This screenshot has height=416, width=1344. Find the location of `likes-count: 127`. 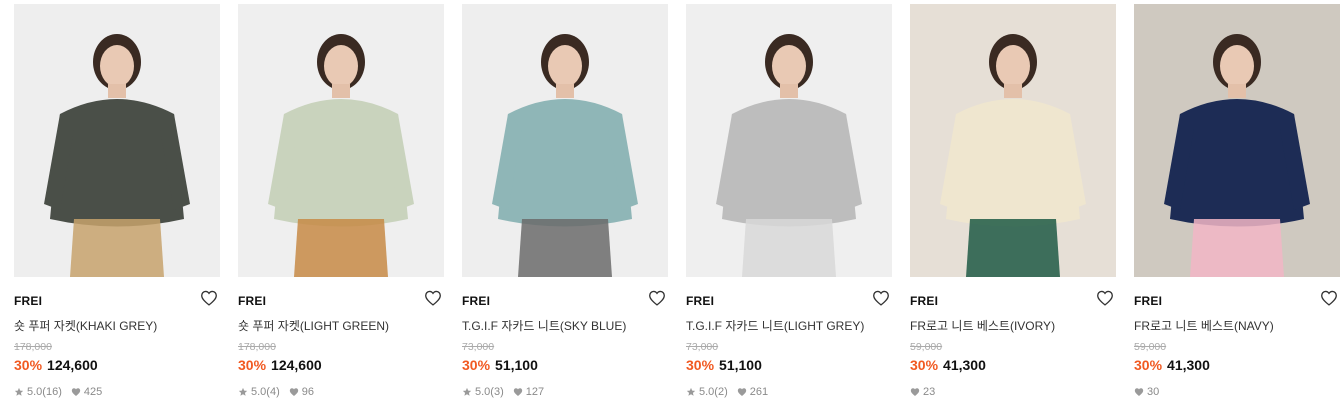

likes-count: 127 is located at coordinates (535, 392).